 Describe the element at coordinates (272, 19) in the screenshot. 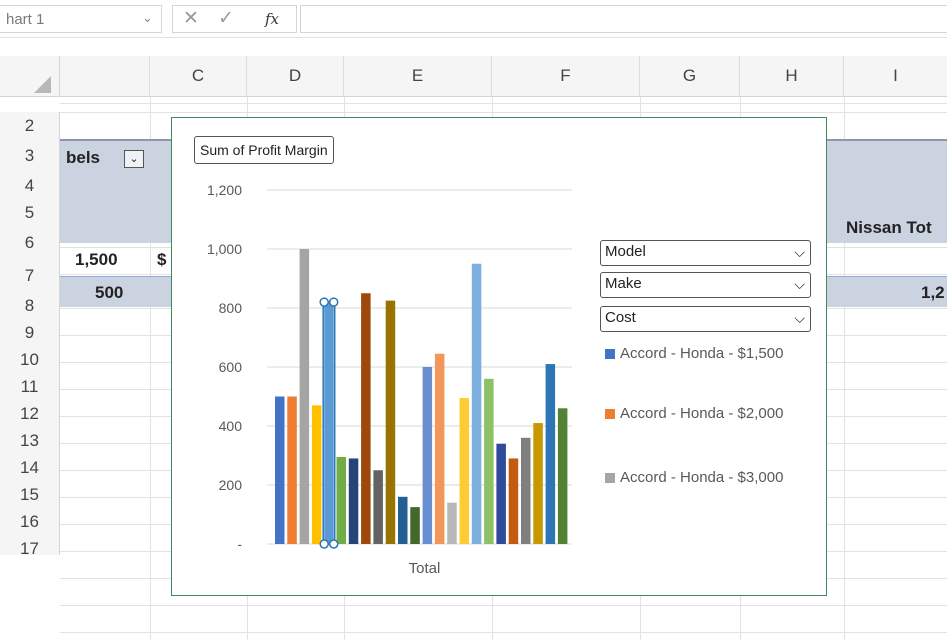

I see `insert-function-icon: fx` at that location.